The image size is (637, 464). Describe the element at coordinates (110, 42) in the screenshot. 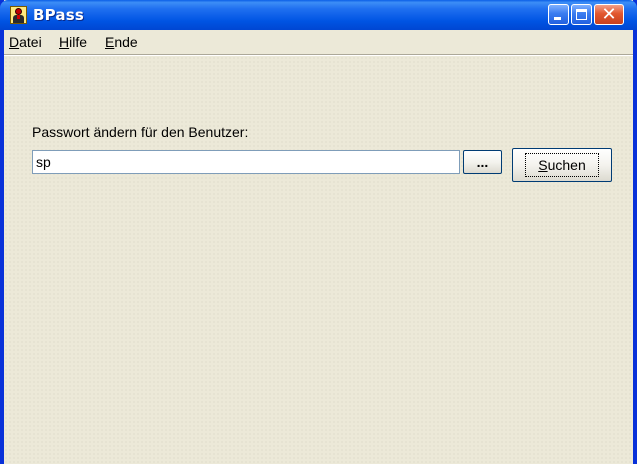

I see `menu-ende-mnemonic: E` at that location.